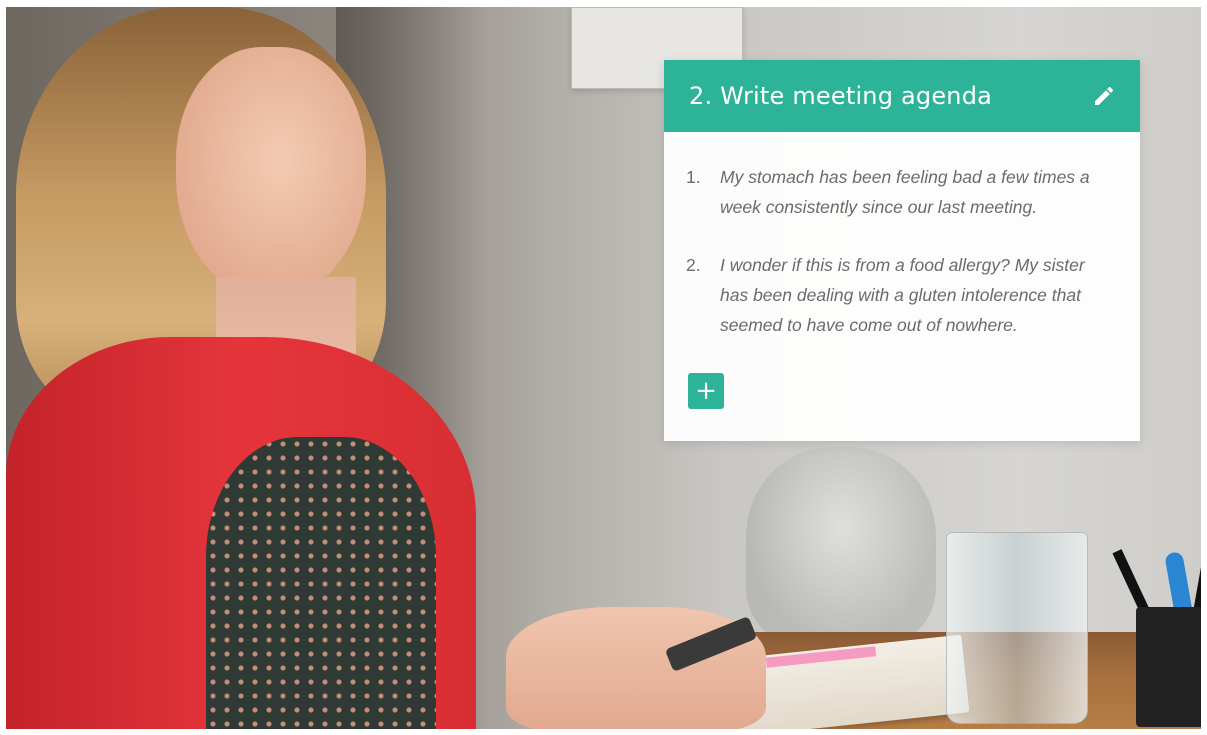 The height and width of the screenshot is (735, 1207). What do you see at coordinates (841, 547) in the screenshot?
I see `glass-lamp` at bounding box center [841, 547].